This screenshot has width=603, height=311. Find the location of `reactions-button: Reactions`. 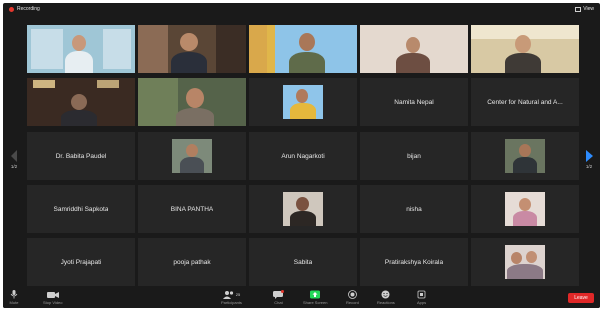

reactions-button: Reactions is located at coordinates (386, 297).